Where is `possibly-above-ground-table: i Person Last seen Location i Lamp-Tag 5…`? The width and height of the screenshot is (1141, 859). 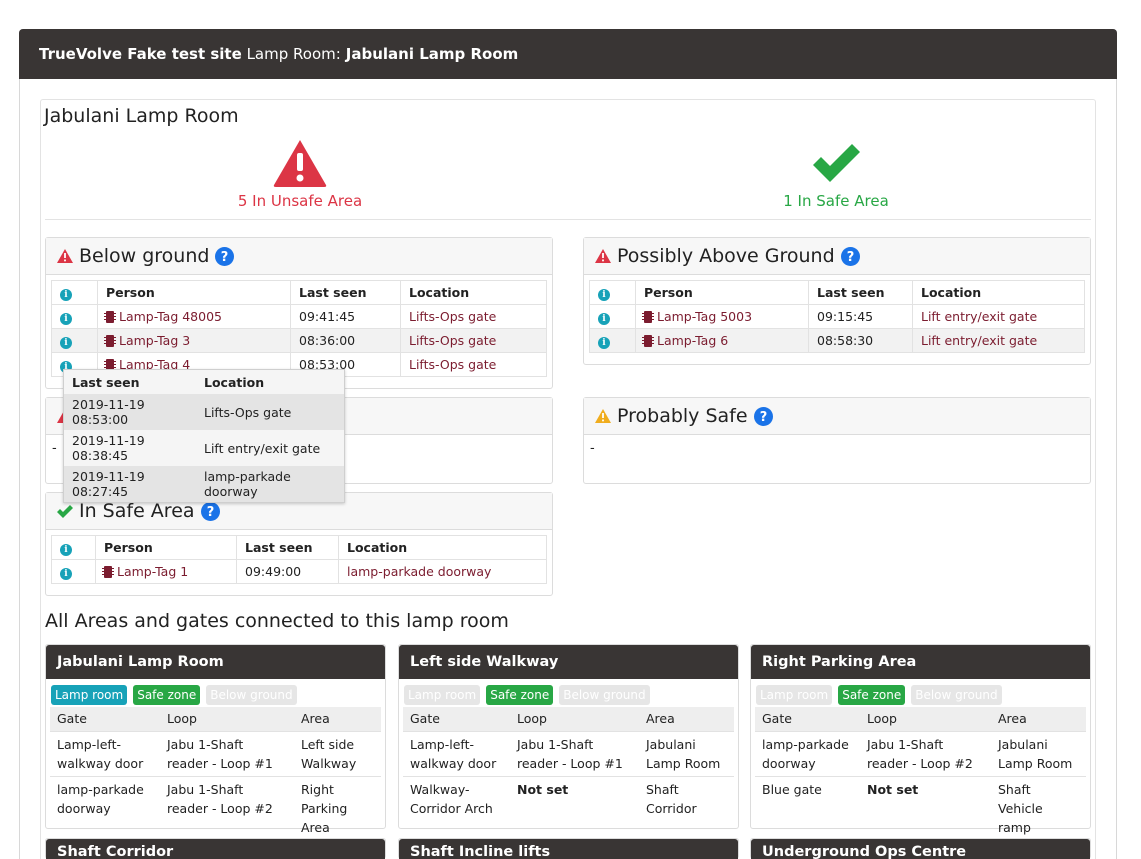 possibly-above-ground-table: i Person Last seen Location i Lamp-Tag 5… is located at coordinates (837, 316).